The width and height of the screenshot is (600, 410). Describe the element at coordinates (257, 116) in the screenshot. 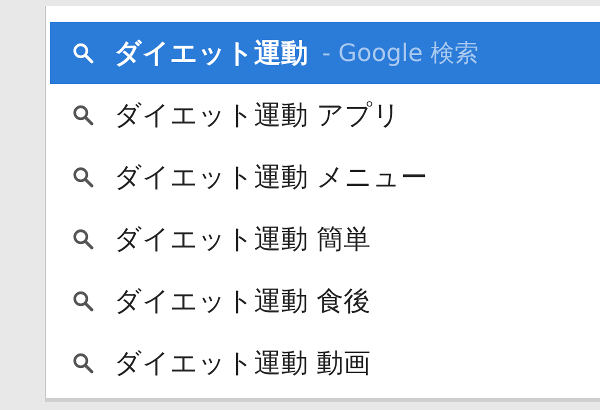

I see `suggestion-text: ダイエット運動 アプリ` at that location.